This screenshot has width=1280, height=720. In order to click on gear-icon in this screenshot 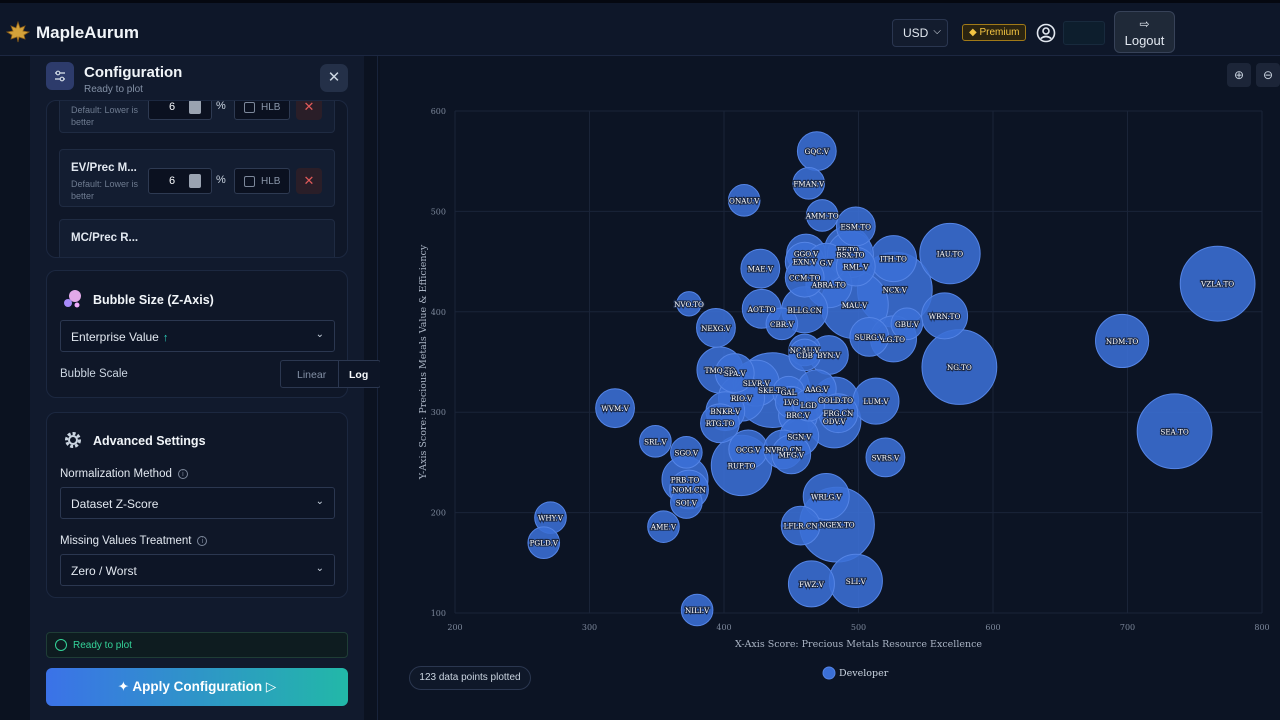, I will do `click(73, 440)`.